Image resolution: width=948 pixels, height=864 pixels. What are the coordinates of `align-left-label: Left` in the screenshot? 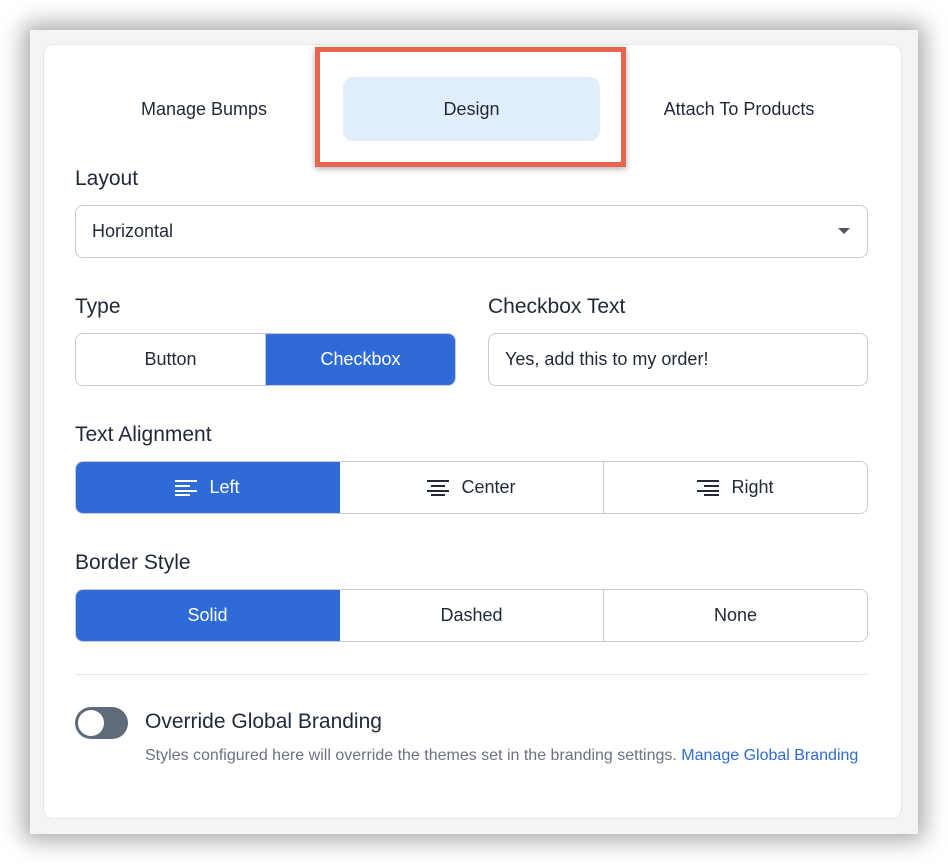 It's located at (224, 487).